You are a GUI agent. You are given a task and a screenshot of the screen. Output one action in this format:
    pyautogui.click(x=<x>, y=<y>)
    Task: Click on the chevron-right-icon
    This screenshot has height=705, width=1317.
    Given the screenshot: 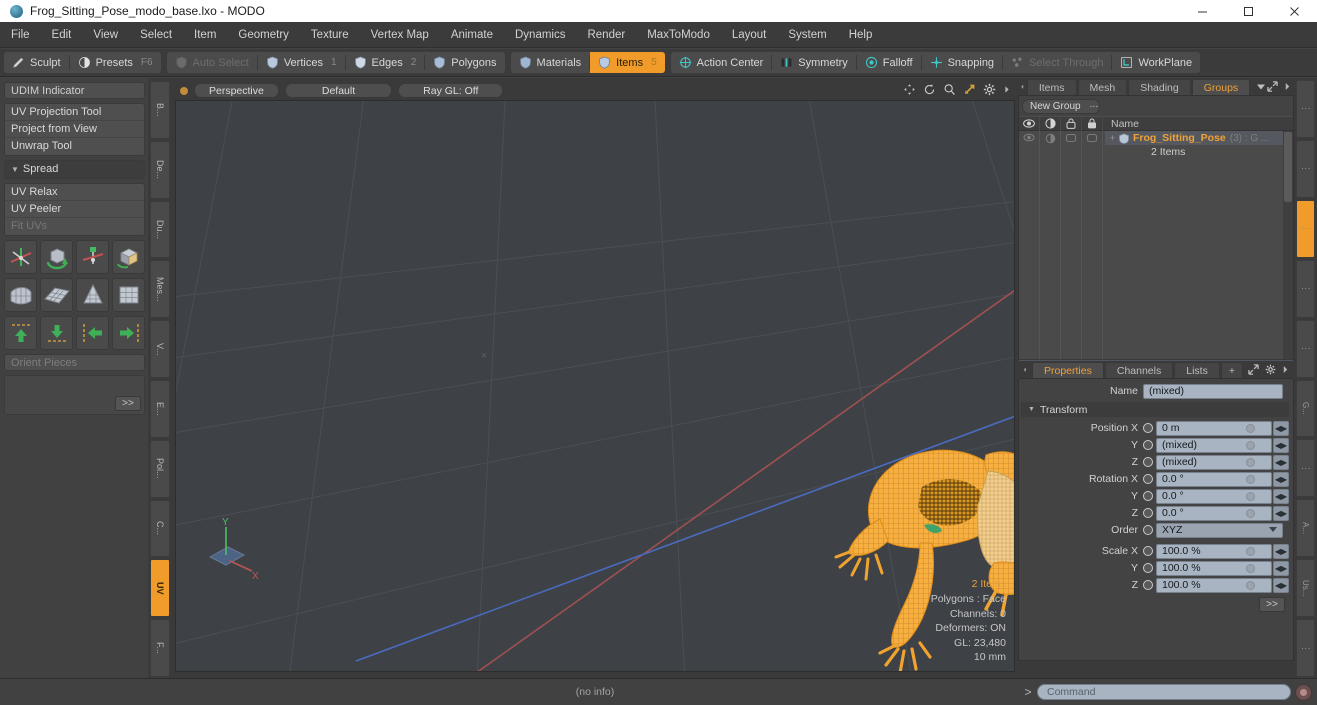 What is the action you would take?
    pyautogui.click(x=1007, y=89)
    